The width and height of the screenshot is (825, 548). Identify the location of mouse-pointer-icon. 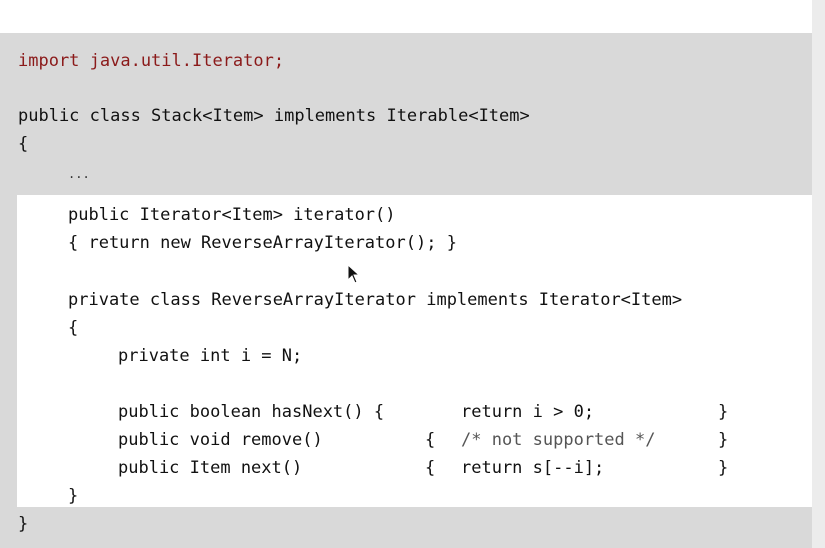
(354, 274).